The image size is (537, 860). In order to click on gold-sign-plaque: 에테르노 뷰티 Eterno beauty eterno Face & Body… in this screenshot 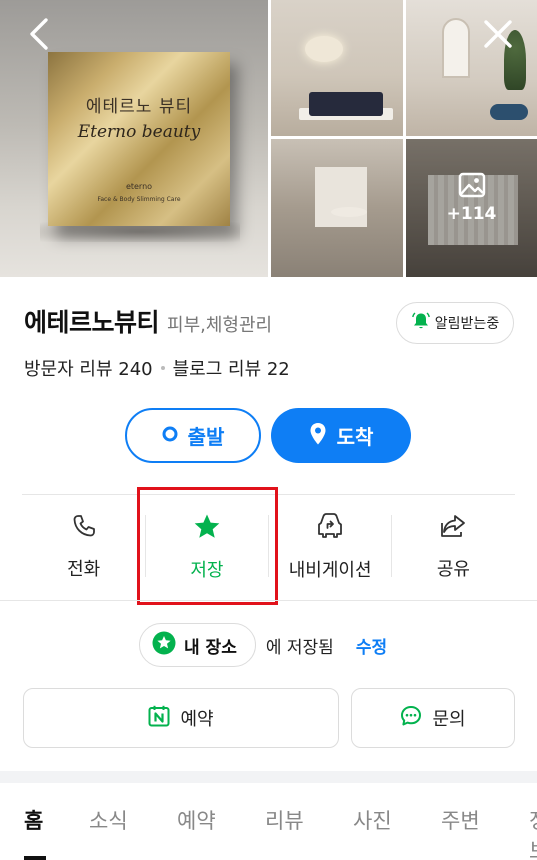, I will do `click(139, 139)`.